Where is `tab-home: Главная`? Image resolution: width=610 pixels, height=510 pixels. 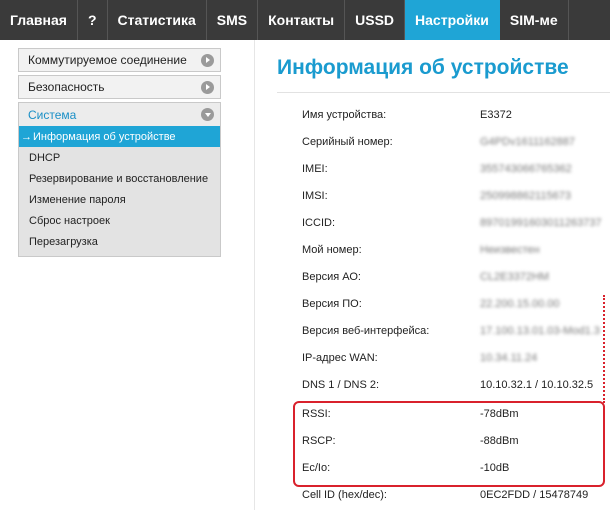 tab-home: Главная is located at coordinates (39, 20).